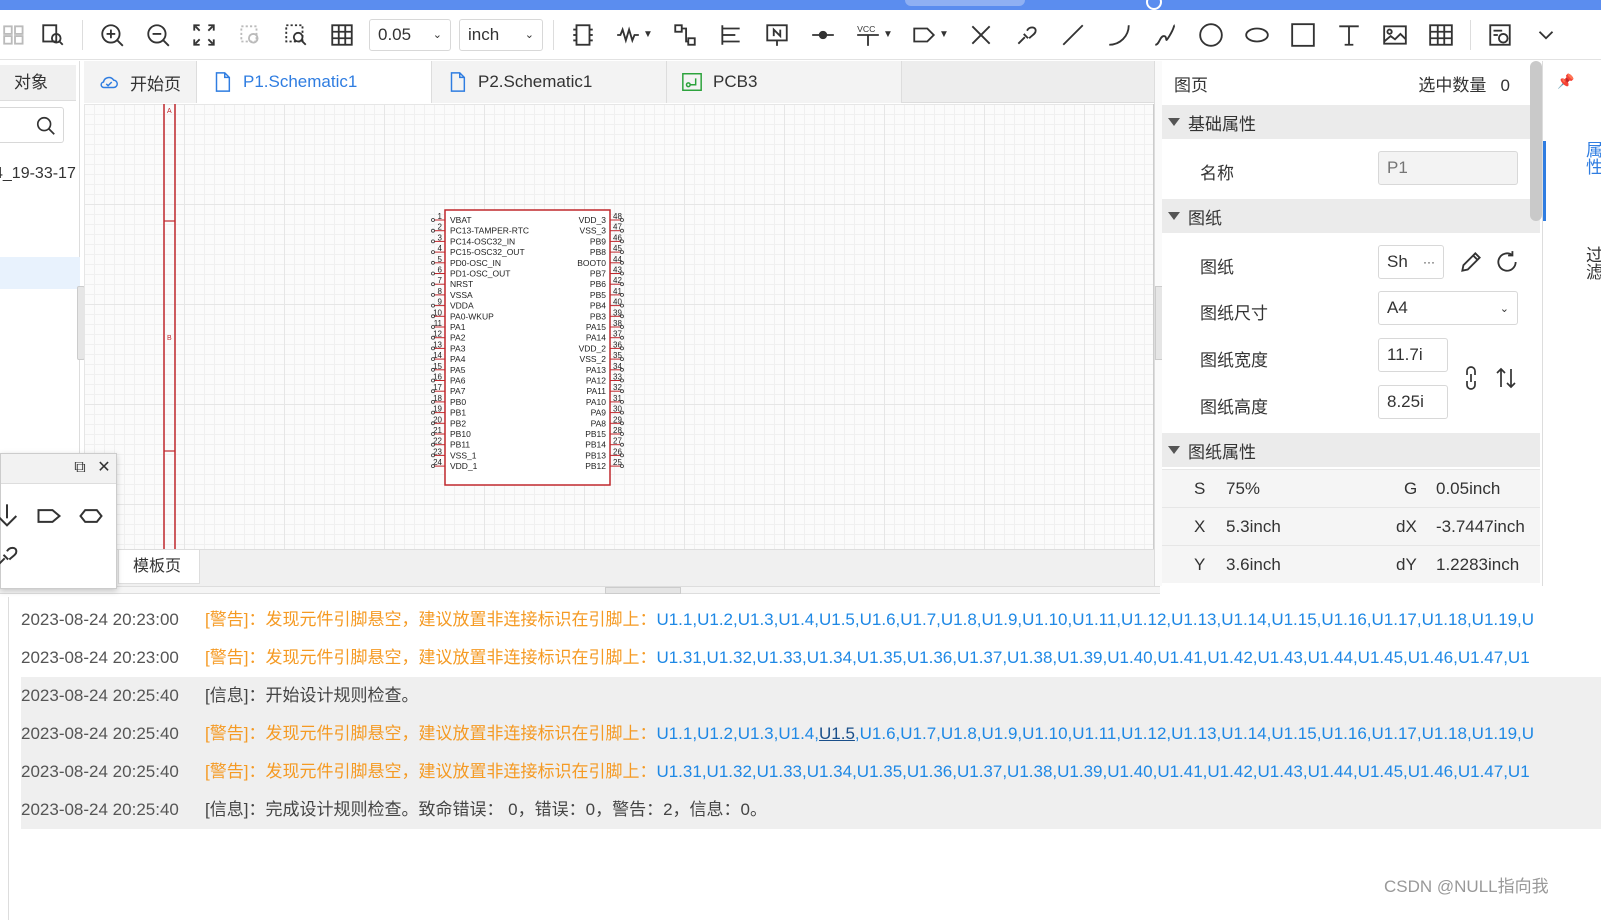  What do you see at coordinates (617, 387) in the screenshot?
I see `pin-right-number: 32` at bounding box center [617, 387].